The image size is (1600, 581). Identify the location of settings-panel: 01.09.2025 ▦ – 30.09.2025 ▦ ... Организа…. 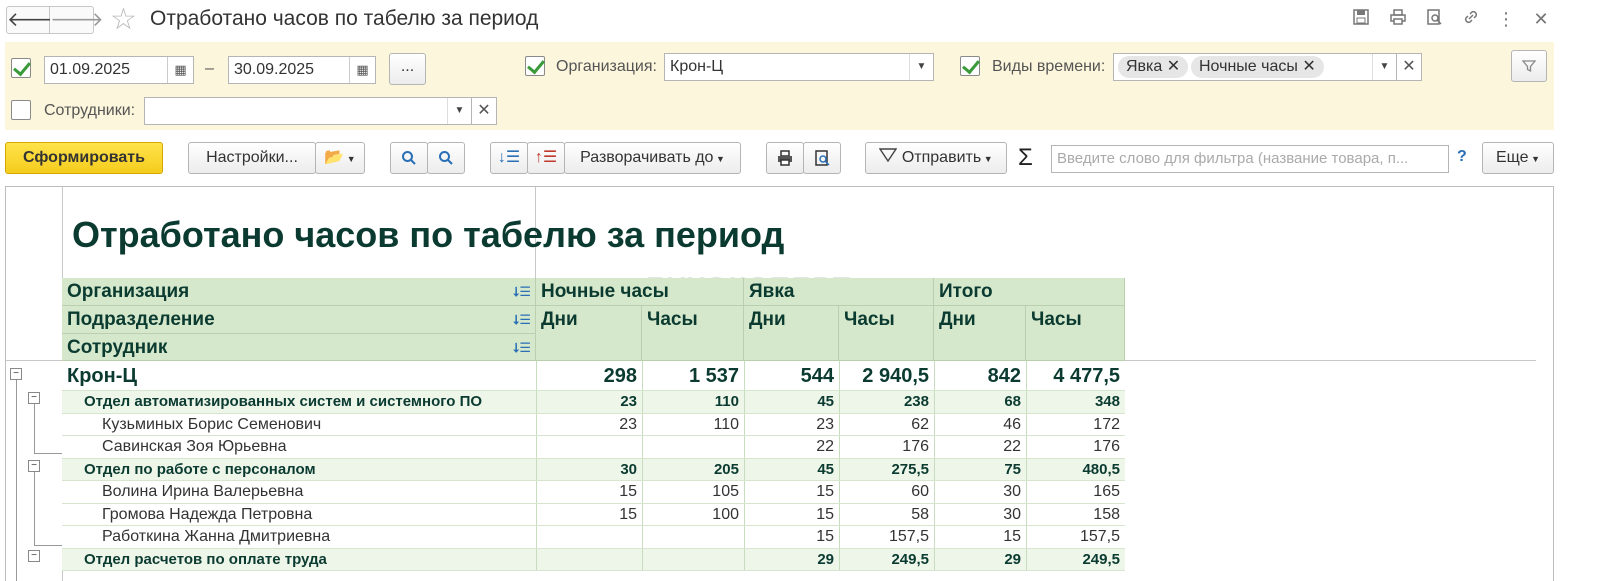
(779, 86).